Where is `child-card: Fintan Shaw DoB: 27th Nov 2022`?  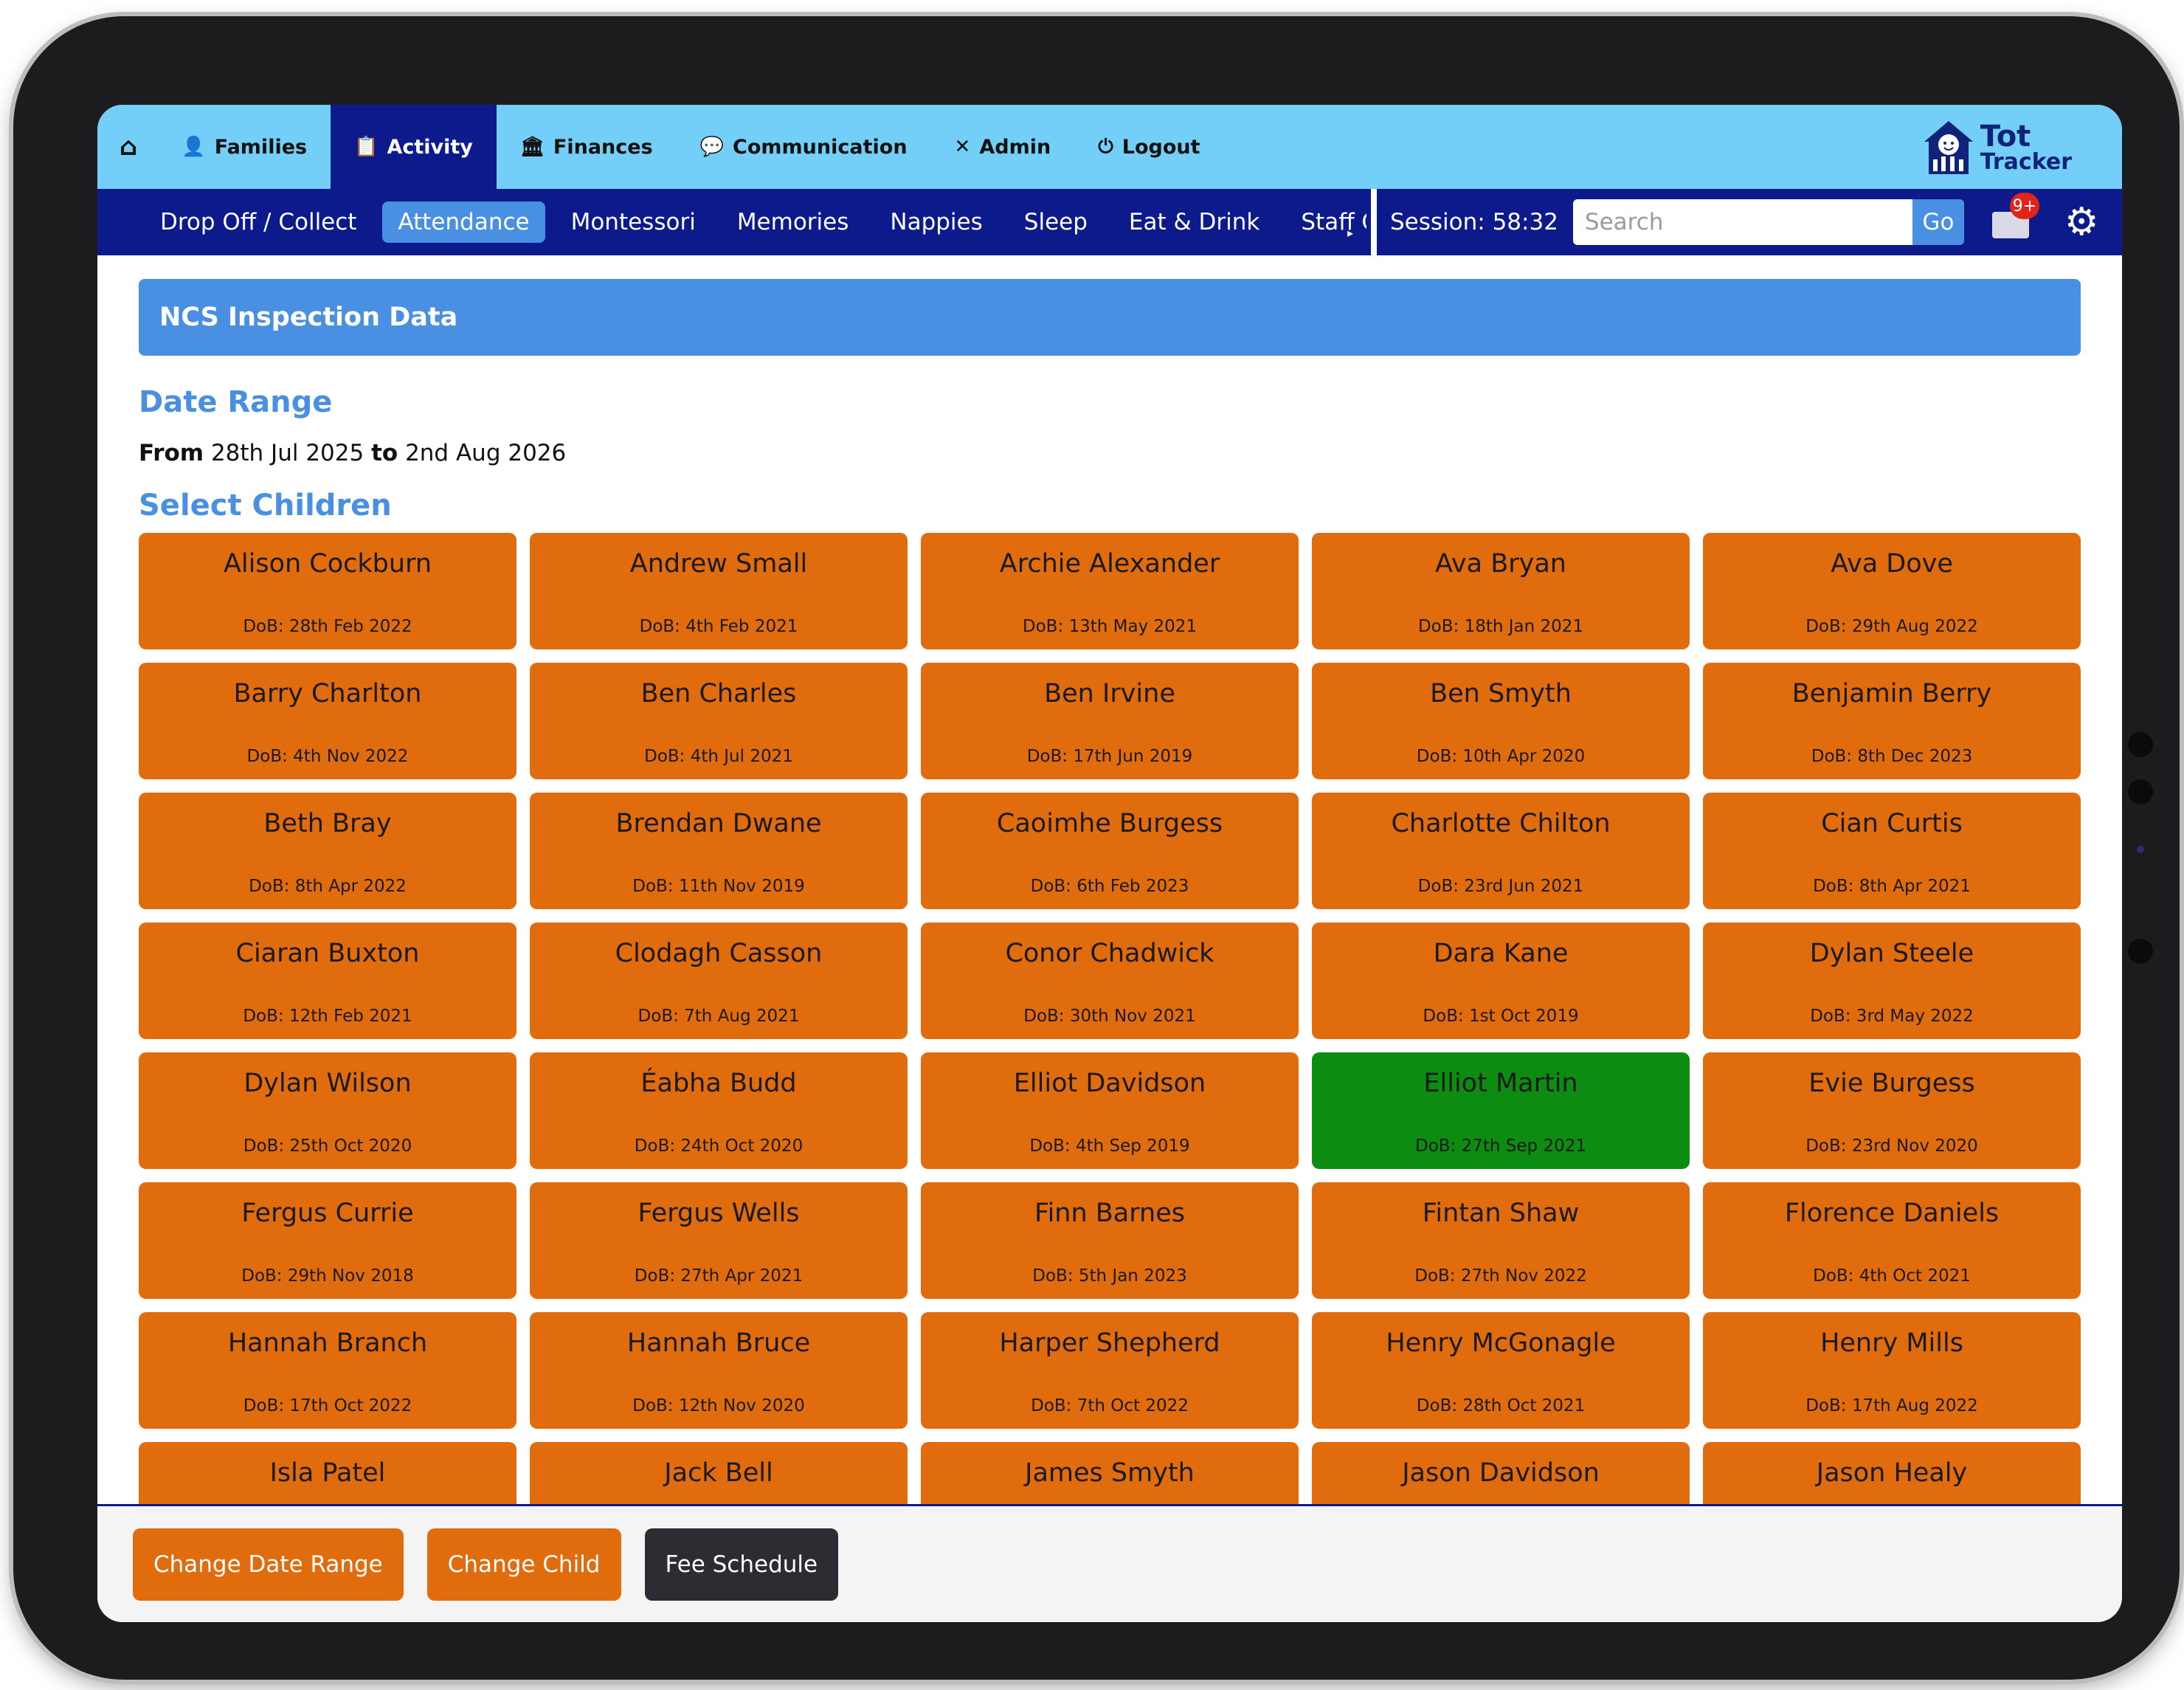
child-card: Fintan Shaw DoB: 27th Nov 2022 is located at coordinates (1501, 1240).